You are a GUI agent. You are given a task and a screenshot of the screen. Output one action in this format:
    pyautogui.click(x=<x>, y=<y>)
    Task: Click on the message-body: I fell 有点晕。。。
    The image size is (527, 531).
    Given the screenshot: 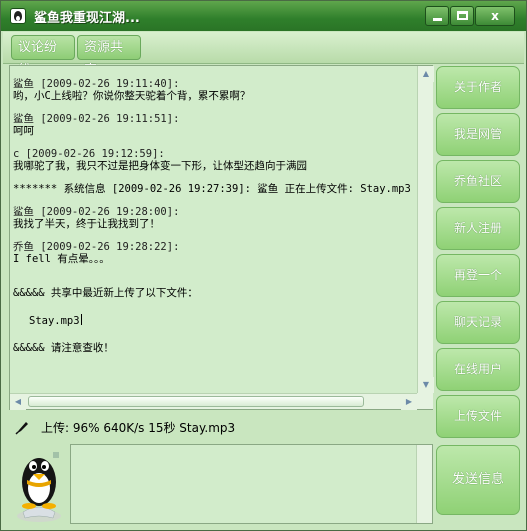 What is the action you would take?
    pyautogui.click(x=61, y=259)
    